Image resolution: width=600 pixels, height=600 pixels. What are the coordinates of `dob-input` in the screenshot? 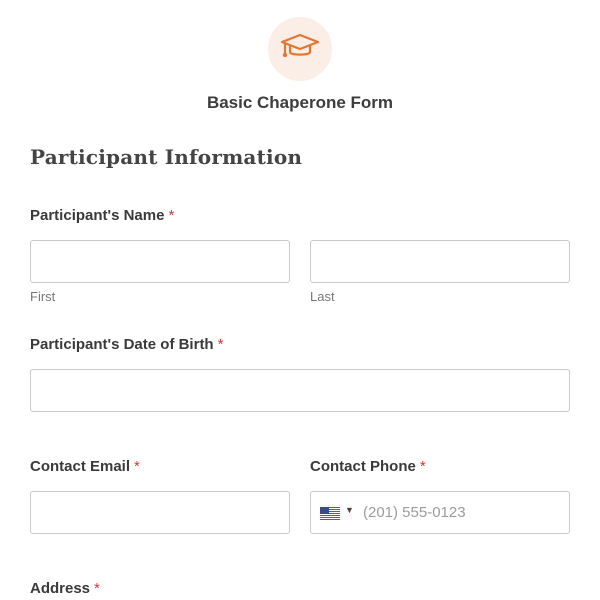 It's located at (300, 390).